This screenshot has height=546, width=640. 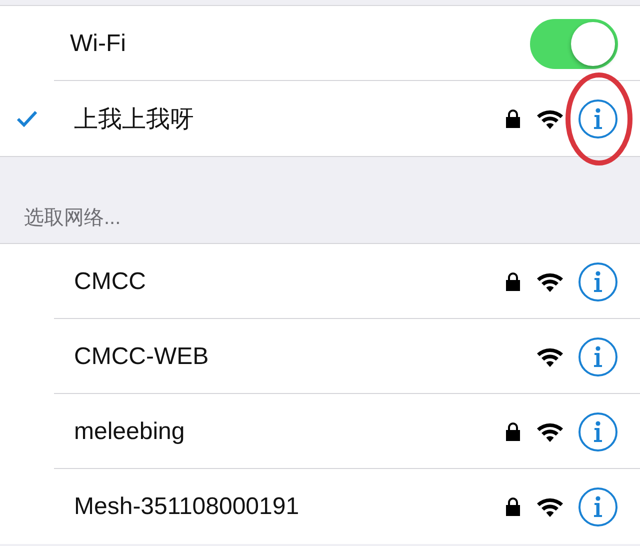 What do you see at coordinates (279, 506) in the screenshot?
I see `network-name: Mesh-351108000191` at bounding box center [279, 506].